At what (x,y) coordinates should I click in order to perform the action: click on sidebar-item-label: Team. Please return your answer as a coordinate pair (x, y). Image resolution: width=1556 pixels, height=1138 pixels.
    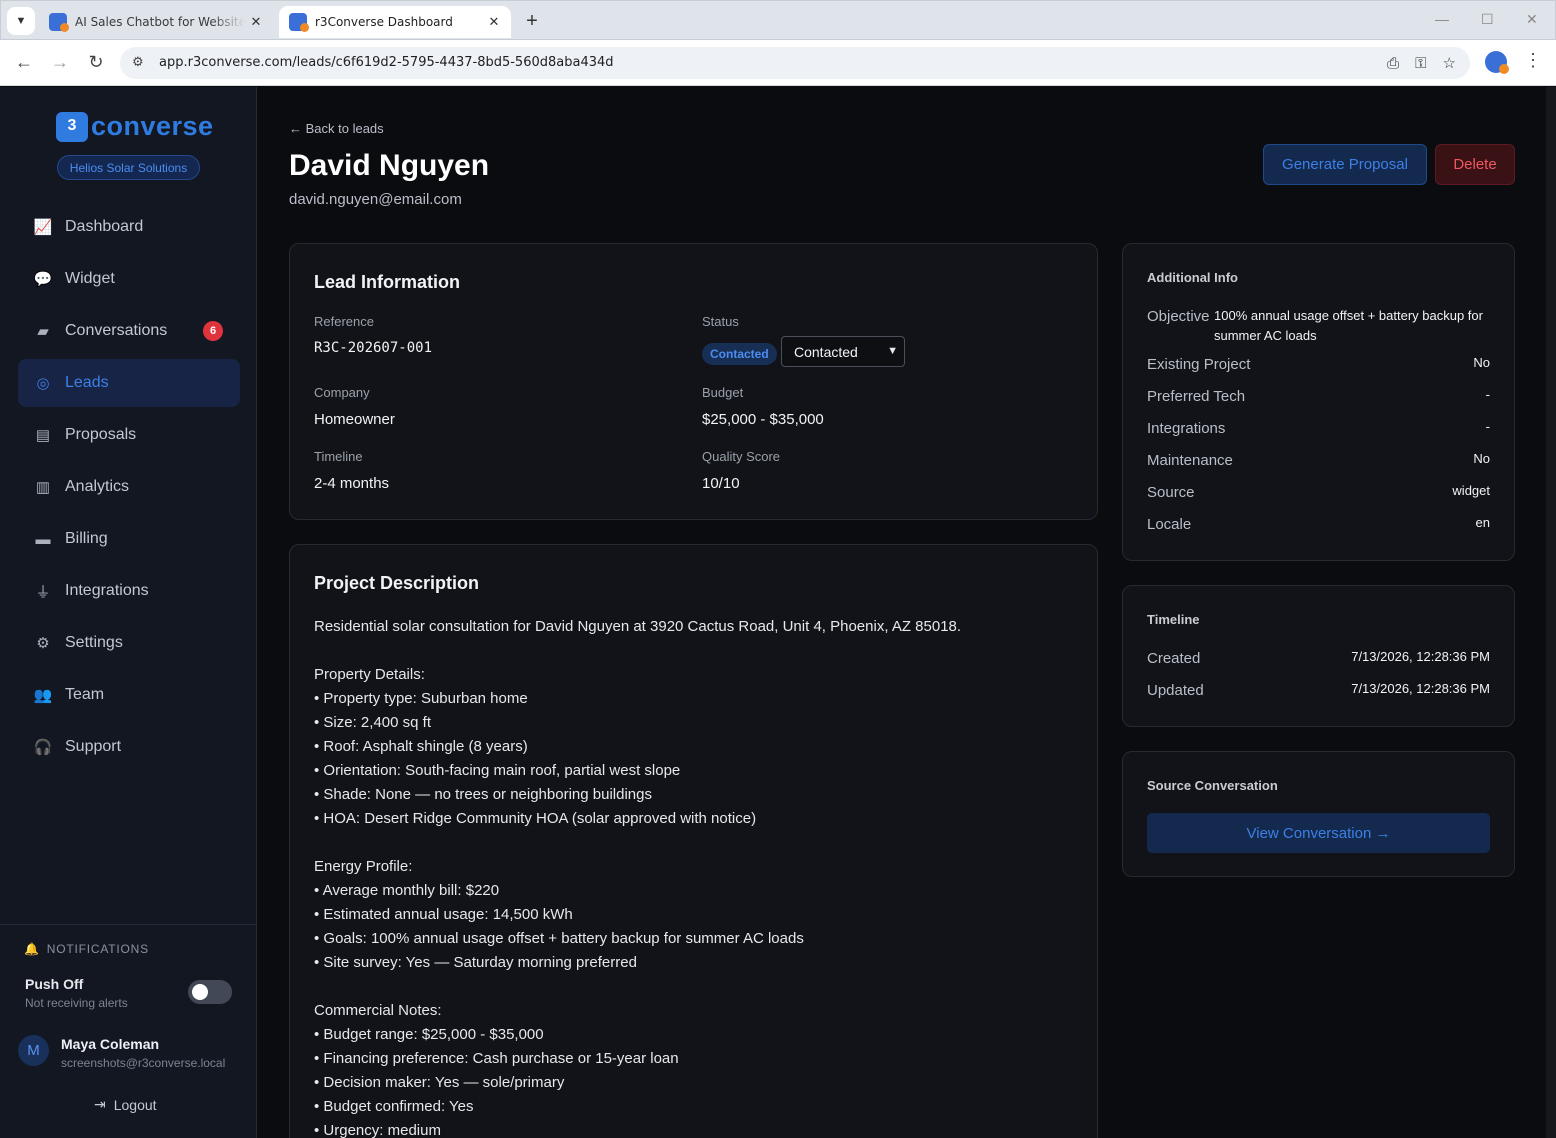
    Looking at the image, I should click on (85, 694).